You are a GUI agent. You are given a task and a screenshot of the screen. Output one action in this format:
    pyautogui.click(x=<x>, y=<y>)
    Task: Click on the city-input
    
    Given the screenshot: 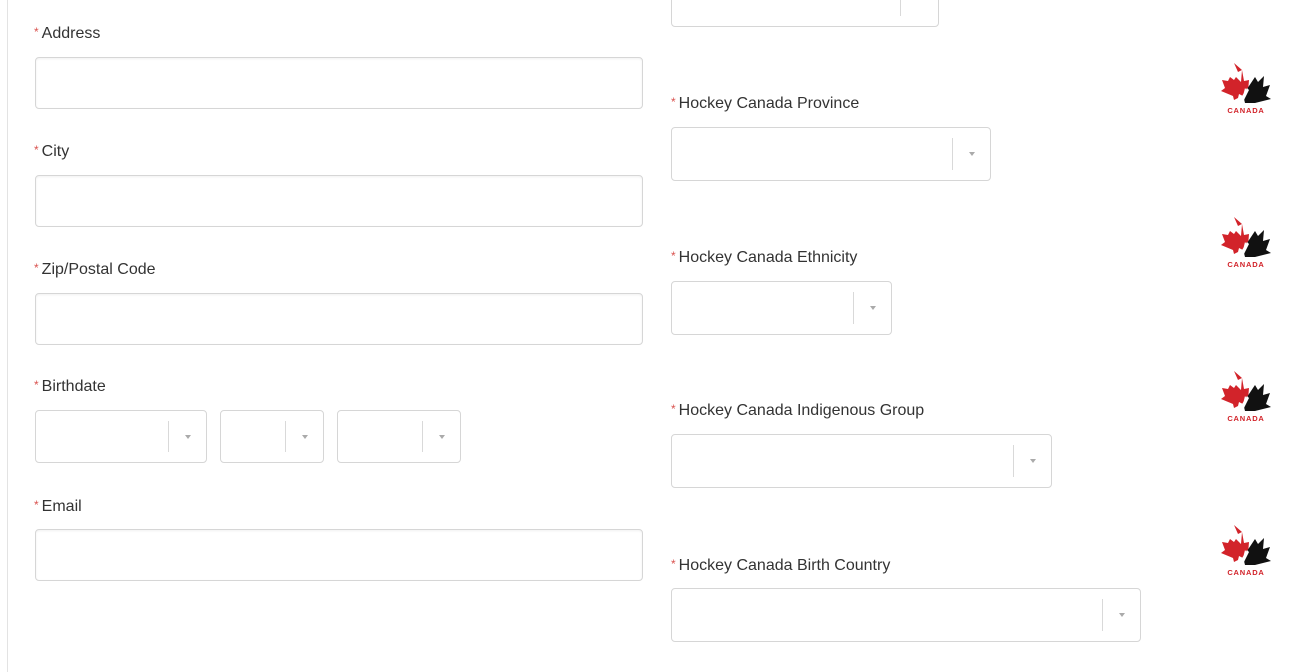 What is the action you would take?
    pyautogui.click(x=339, y=201)
    